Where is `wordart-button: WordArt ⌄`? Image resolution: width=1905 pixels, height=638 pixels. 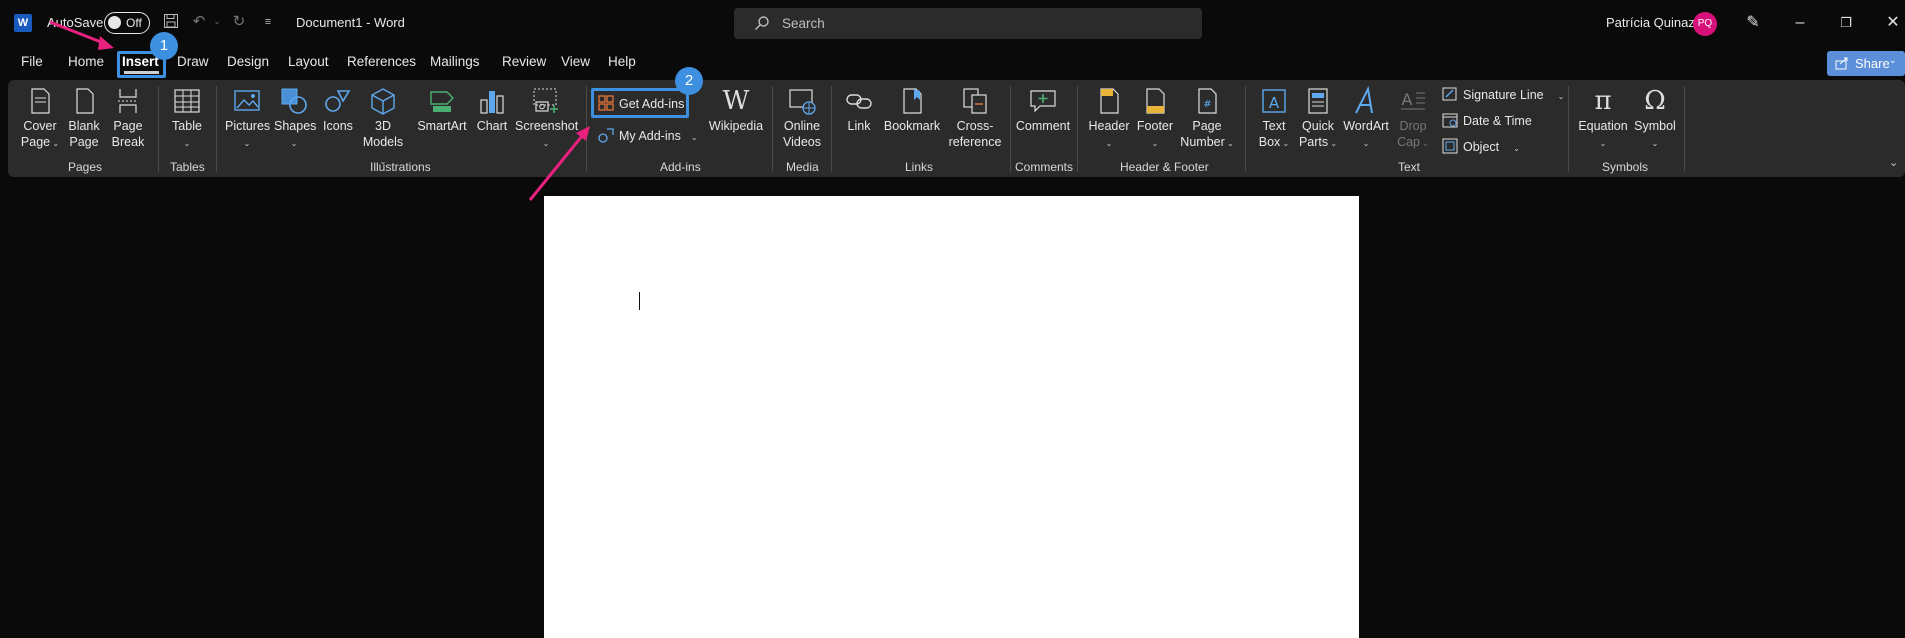
wordart-button: WordArt ⌄ is located at coordinates (1366, 119).